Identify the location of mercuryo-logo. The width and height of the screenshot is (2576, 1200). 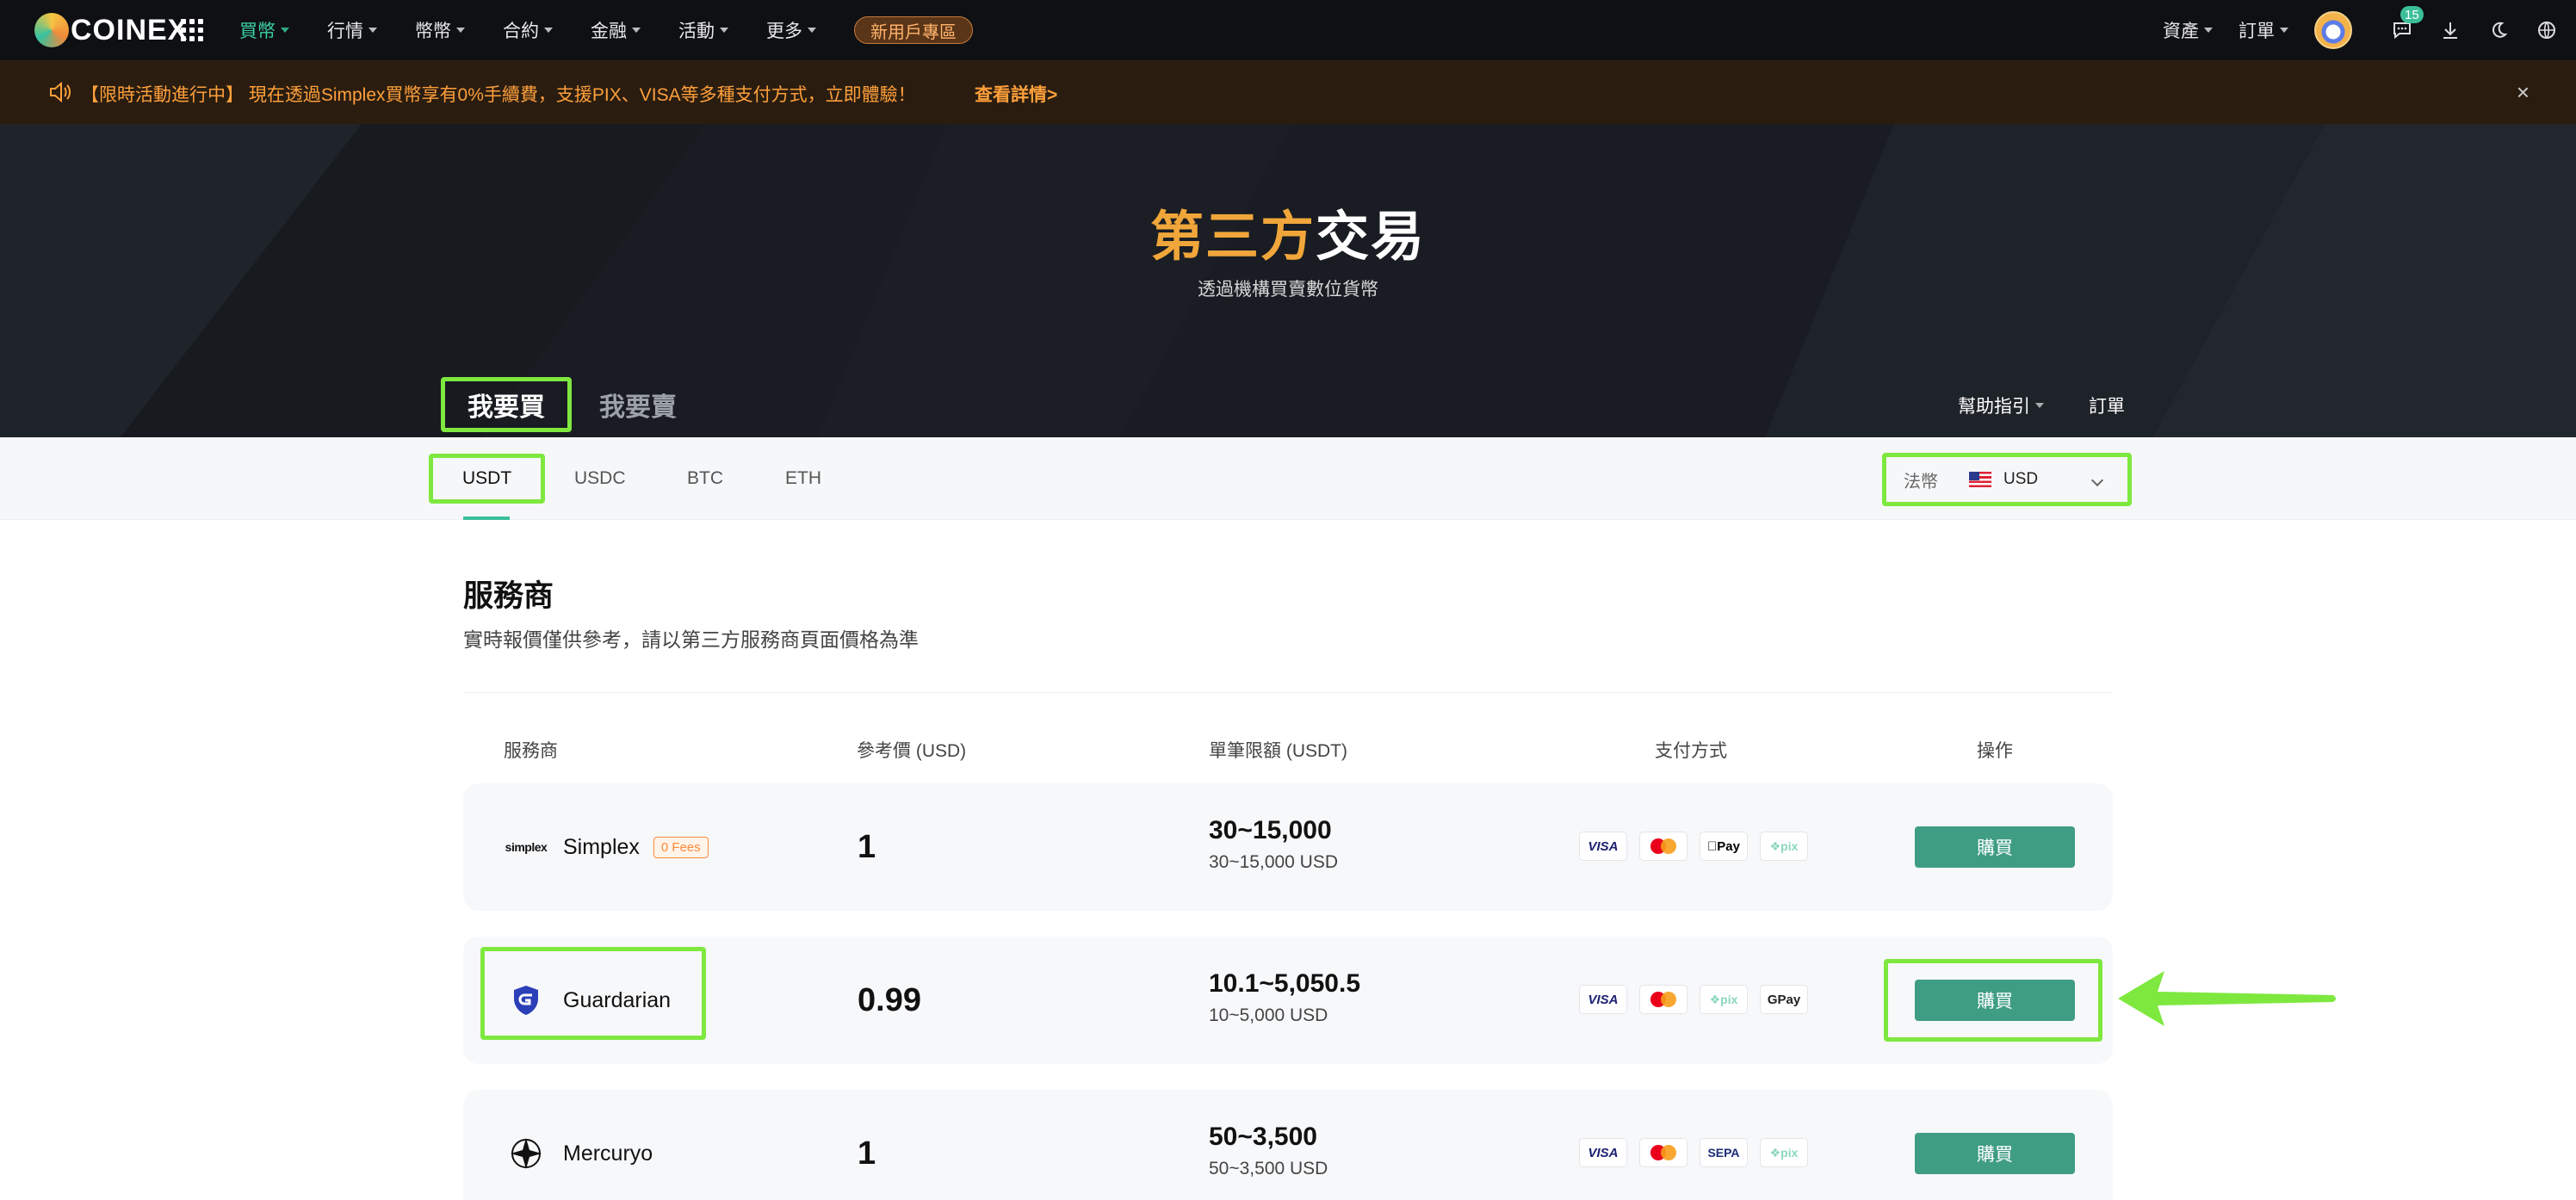
(526, 1153).